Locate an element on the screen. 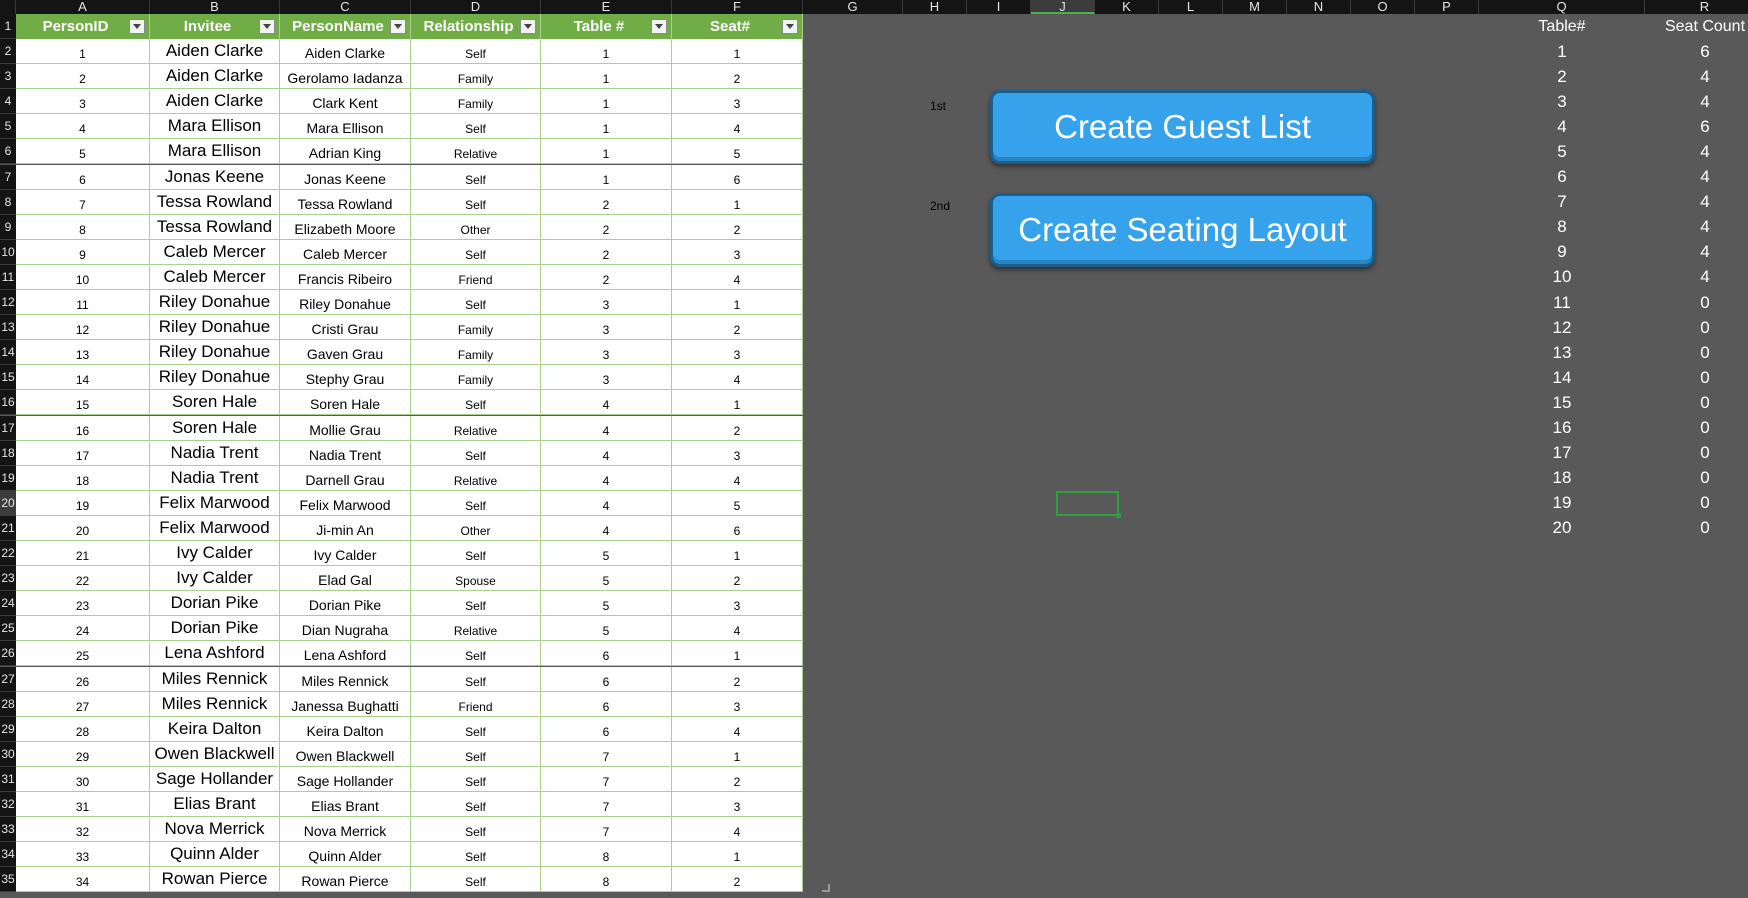  cell-invitee: Caleb Mercer is located at coordinates (215, 277).